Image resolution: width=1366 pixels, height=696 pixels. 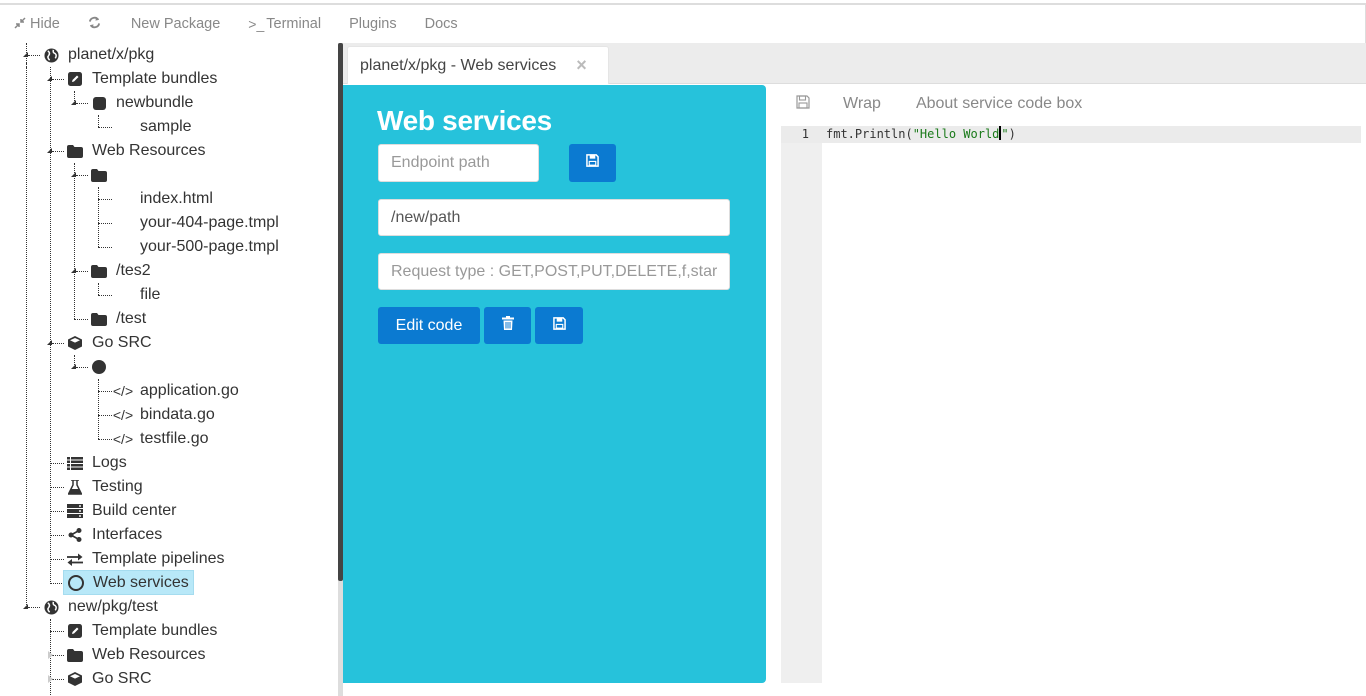 I want to click on tree-node-logs: Logs, so click(x=97, y=463).